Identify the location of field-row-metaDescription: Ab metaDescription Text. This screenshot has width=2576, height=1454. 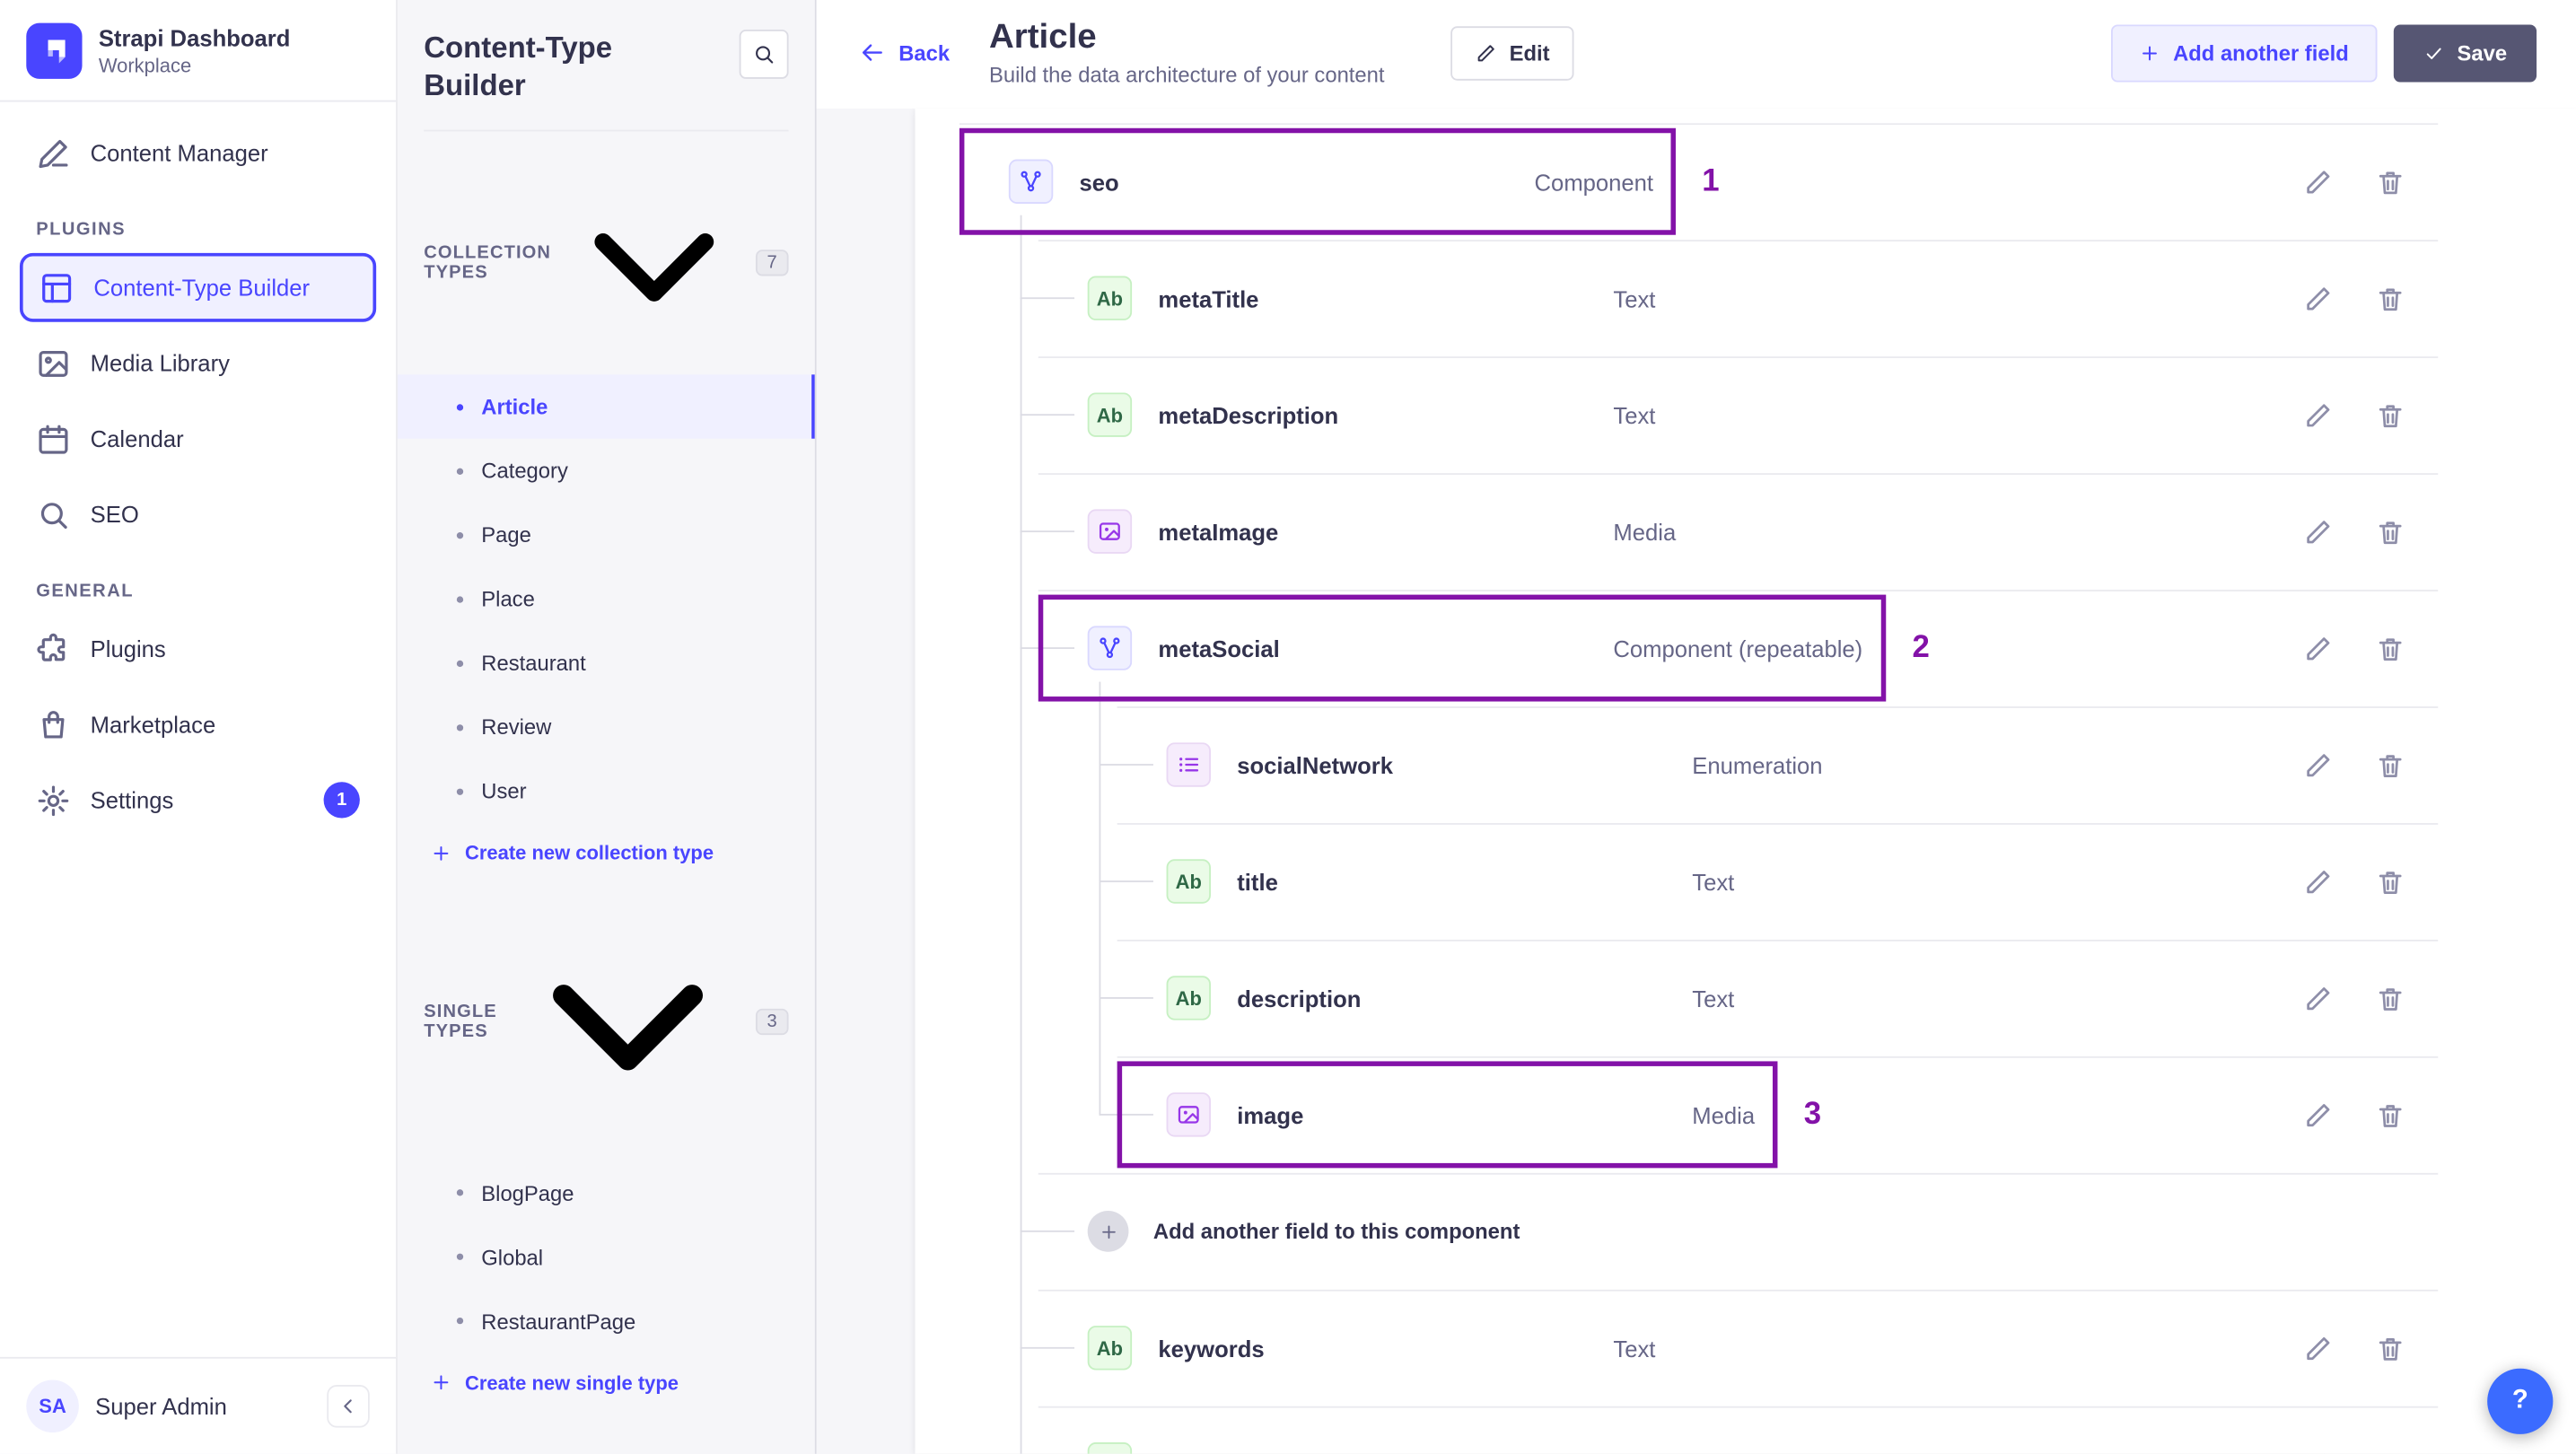
(1746, 414).